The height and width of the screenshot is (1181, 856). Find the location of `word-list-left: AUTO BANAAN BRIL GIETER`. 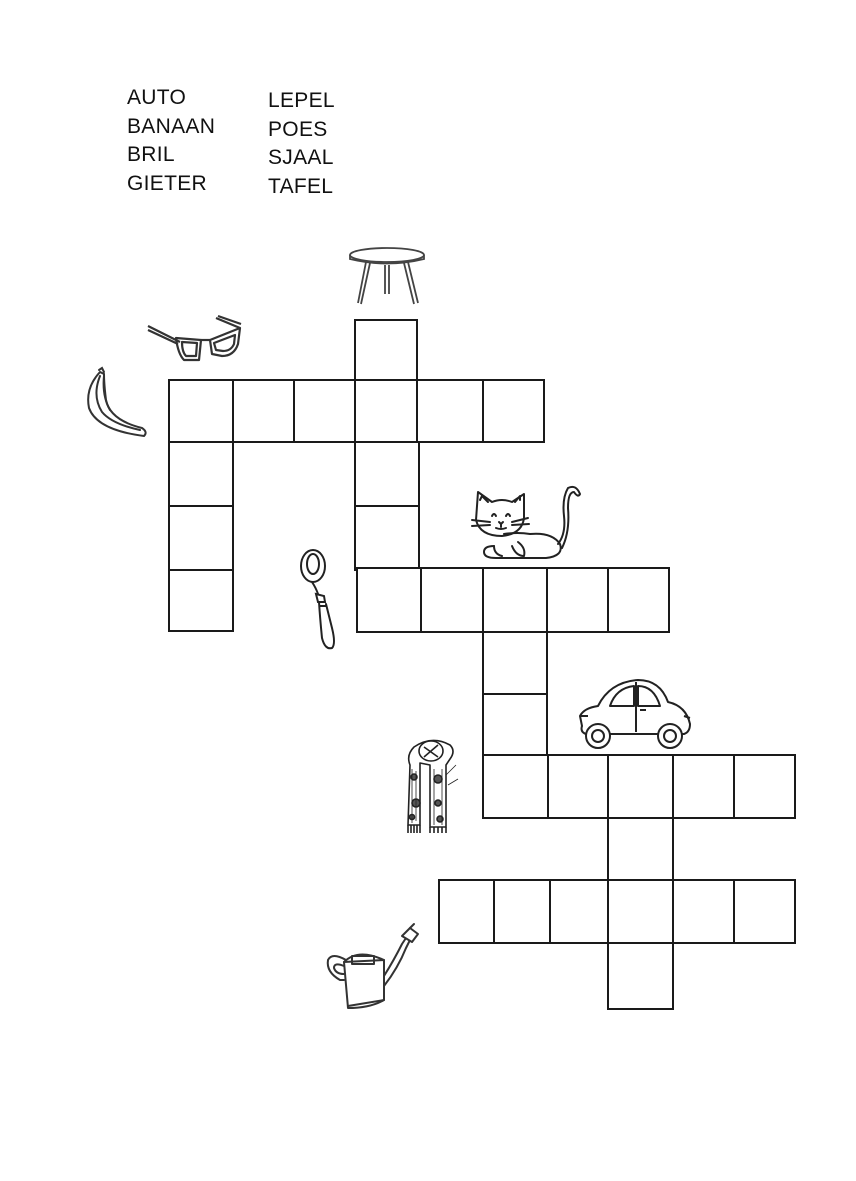

word-list-left: AUTO BANAAN BRIL GIETER is located at coordinates (171, 141).